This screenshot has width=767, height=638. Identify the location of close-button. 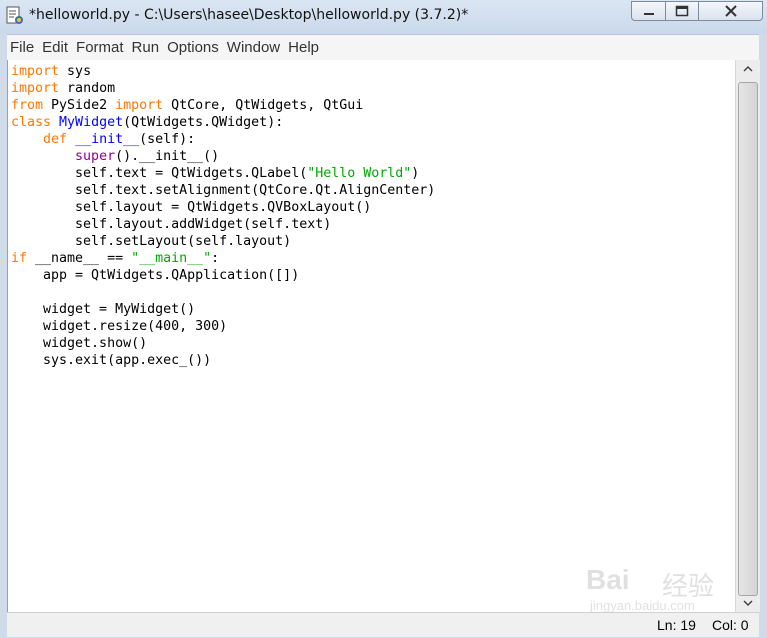
(730, 11).